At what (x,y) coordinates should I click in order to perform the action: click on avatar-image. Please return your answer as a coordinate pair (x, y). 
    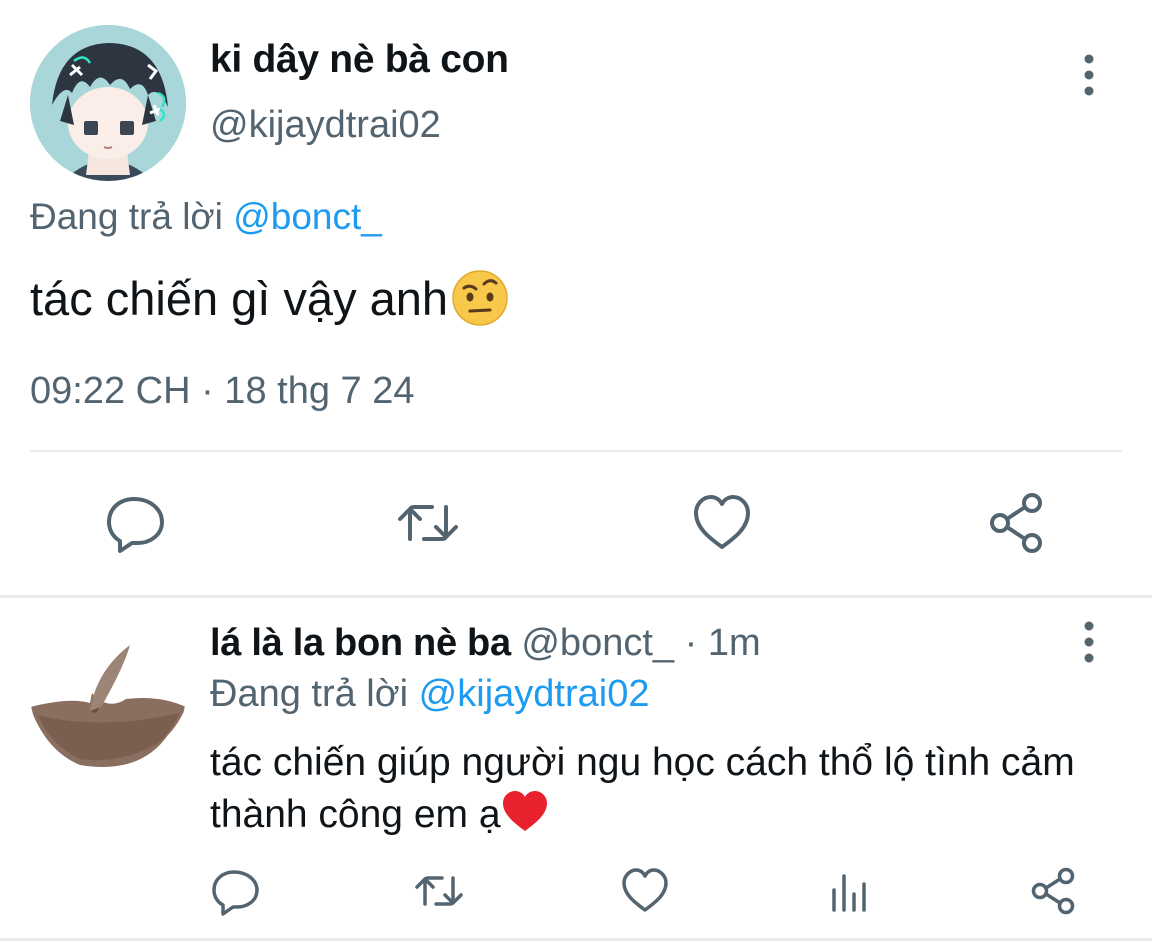
    Looking at the image, I should click on (108, 693).